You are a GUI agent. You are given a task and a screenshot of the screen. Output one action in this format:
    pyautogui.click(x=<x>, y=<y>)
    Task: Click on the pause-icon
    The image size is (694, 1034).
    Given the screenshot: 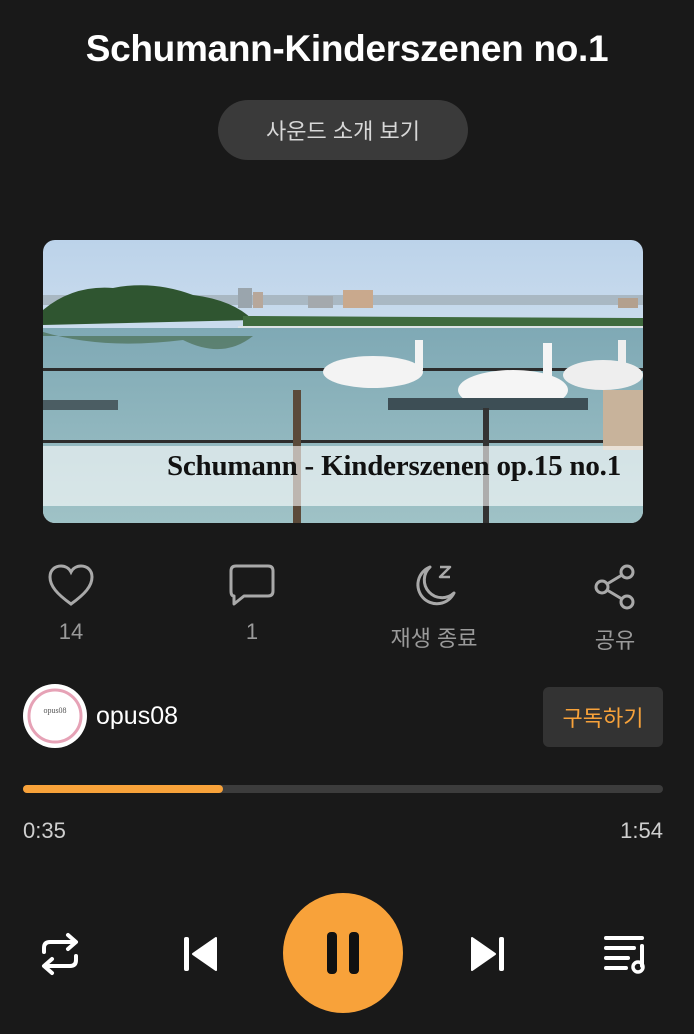 What is the action you would take?
    pyautogui.click(x=343, y=953)
    